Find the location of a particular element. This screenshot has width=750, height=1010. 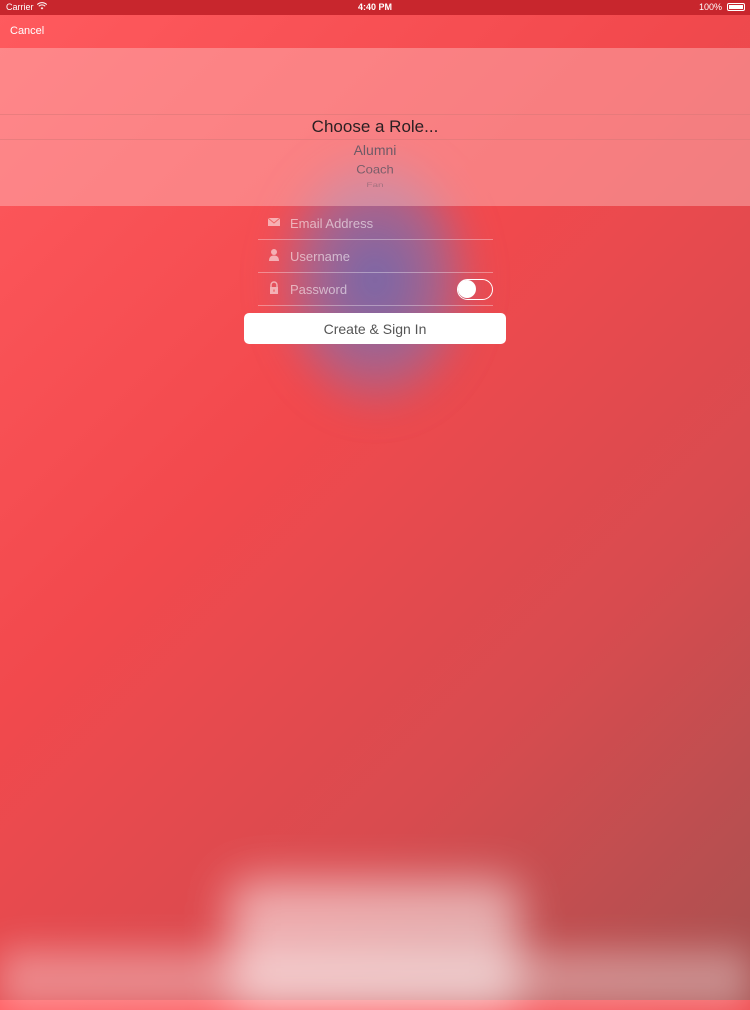

battery-icon is located at coordinates (736, 7).